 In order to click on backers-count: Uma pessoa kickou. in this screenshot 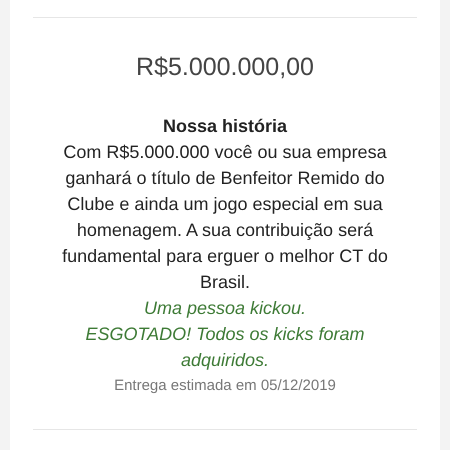, I will do `click(225, 308)`.